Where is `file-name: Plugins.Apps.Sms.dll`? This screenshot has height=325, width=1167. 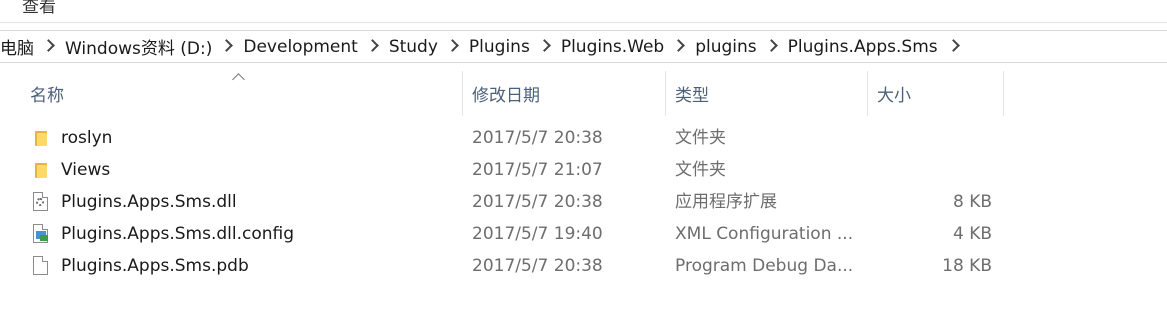
file-name: Plugins.Apps.Sms.dll is located at coordinates (149, 202).